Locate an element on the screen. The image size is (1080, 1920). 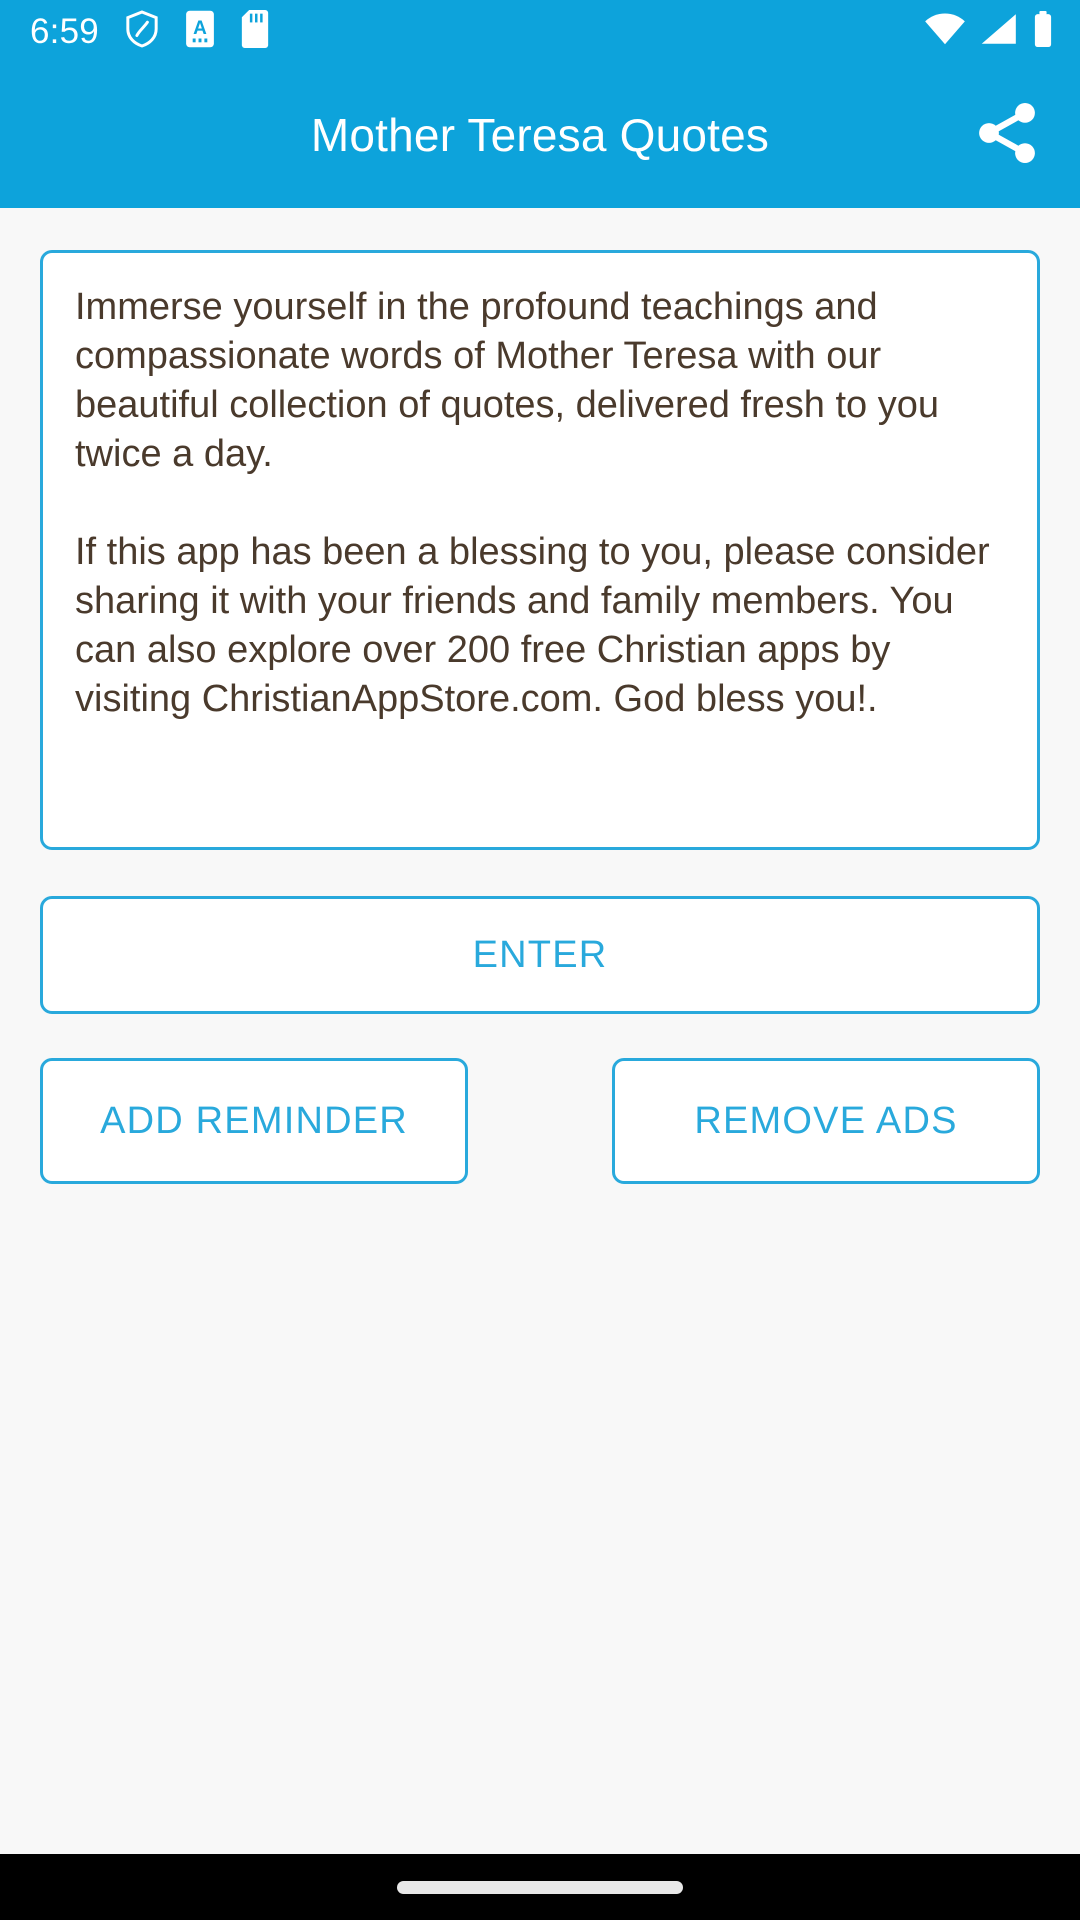
page-title: Mother Teresa Quotes is located at coordinates (540, 135).